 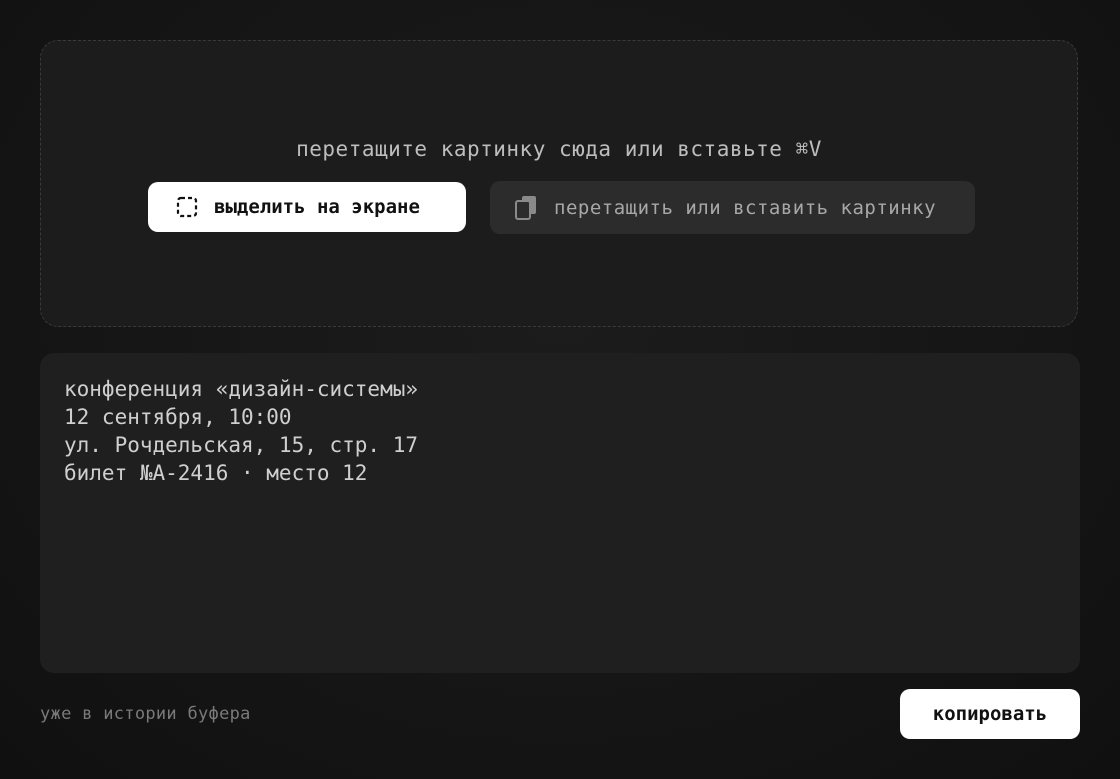 I want to click on select-on-screen-button: выделить на экране, so click(x=307, y=207).